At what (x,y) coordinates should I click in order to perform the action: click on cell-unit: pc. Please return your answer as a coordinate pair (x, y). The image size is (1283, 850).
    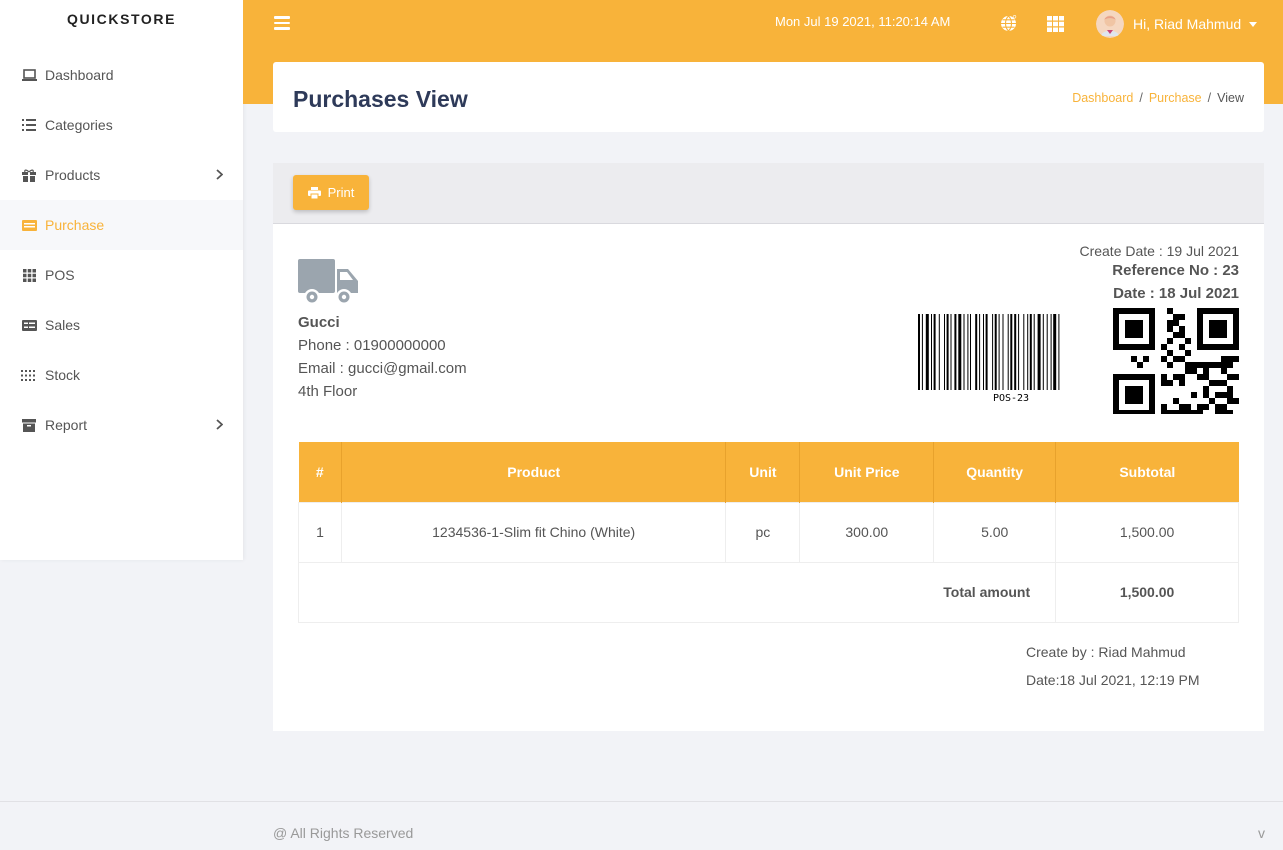
    Looking at the image, I should click on (763, 532).